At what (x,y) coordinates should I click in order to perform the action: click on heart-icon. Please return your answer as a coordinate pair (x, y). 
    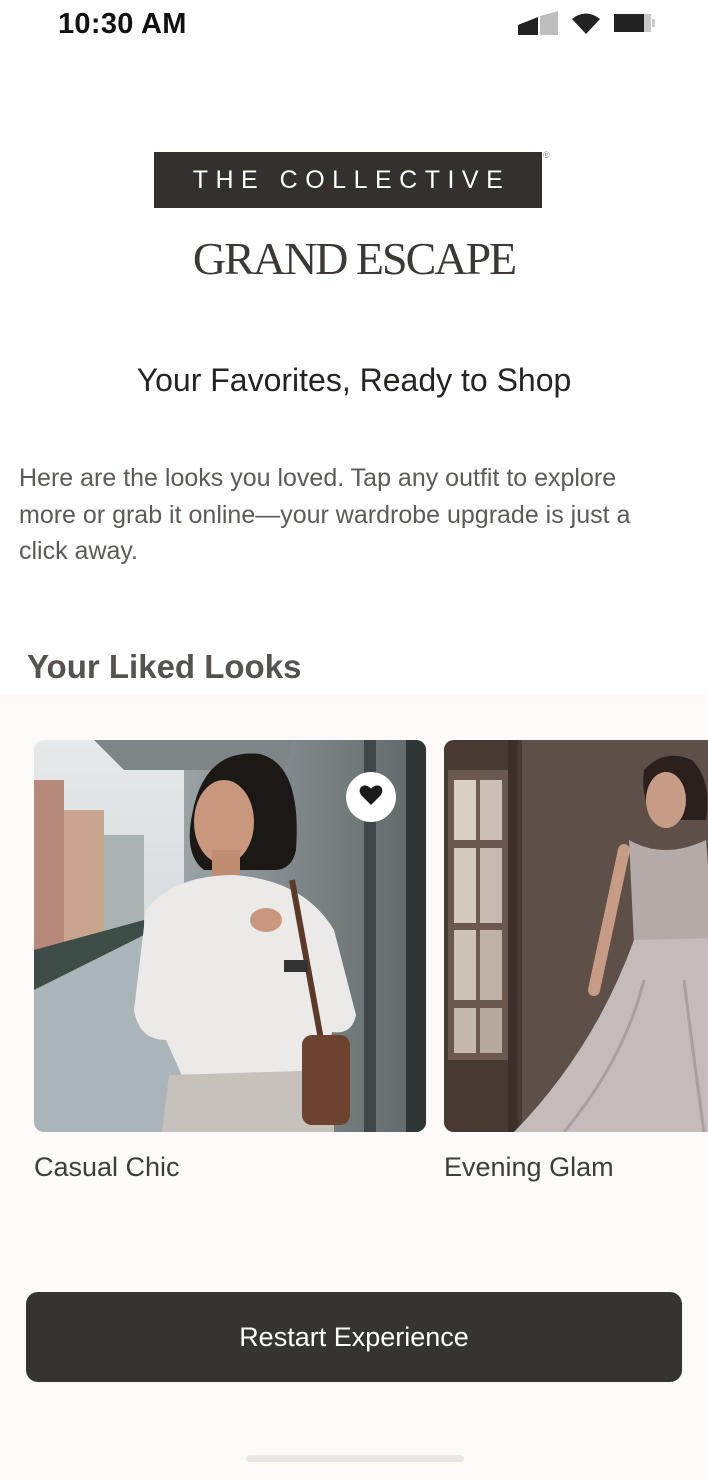
    Looking at the image, I should click on (371, 797).